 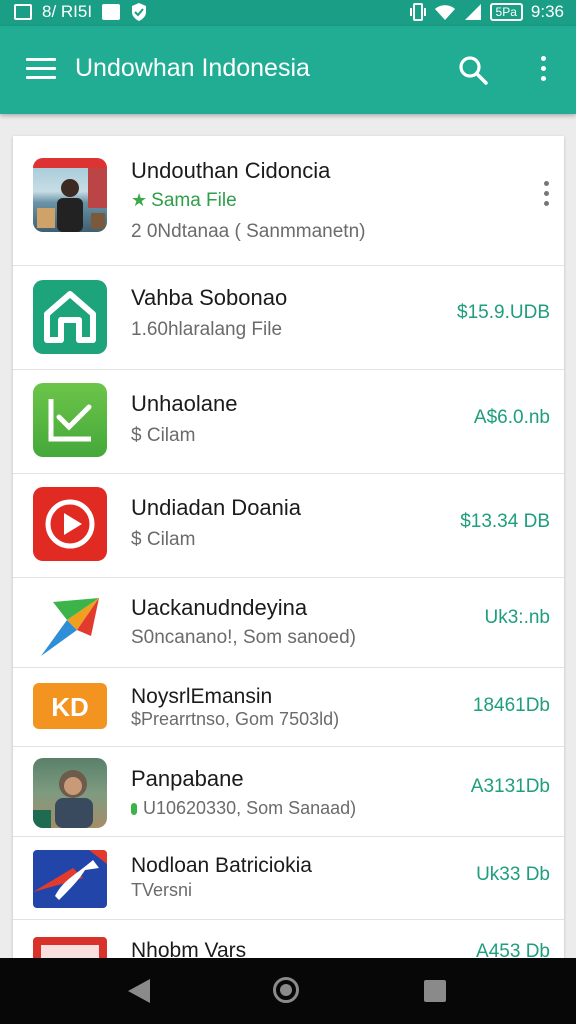 I want to click on kd-logo-icon: KD, so click(x=70, y=706).